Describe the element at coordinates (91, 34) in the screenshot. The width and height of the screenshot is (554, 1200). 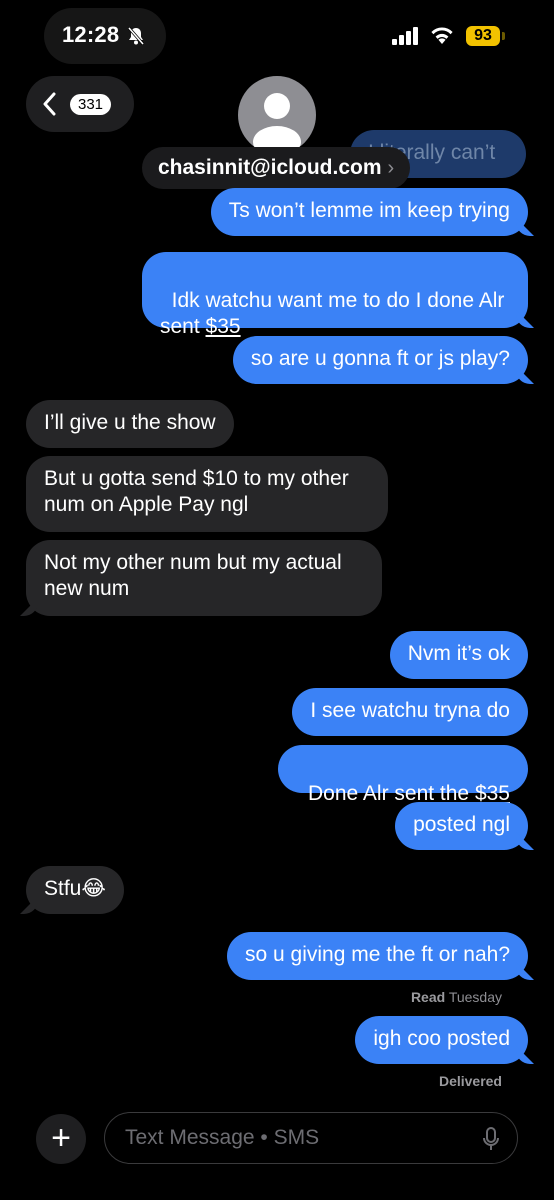
I see `status-time: 12:28` at that location.